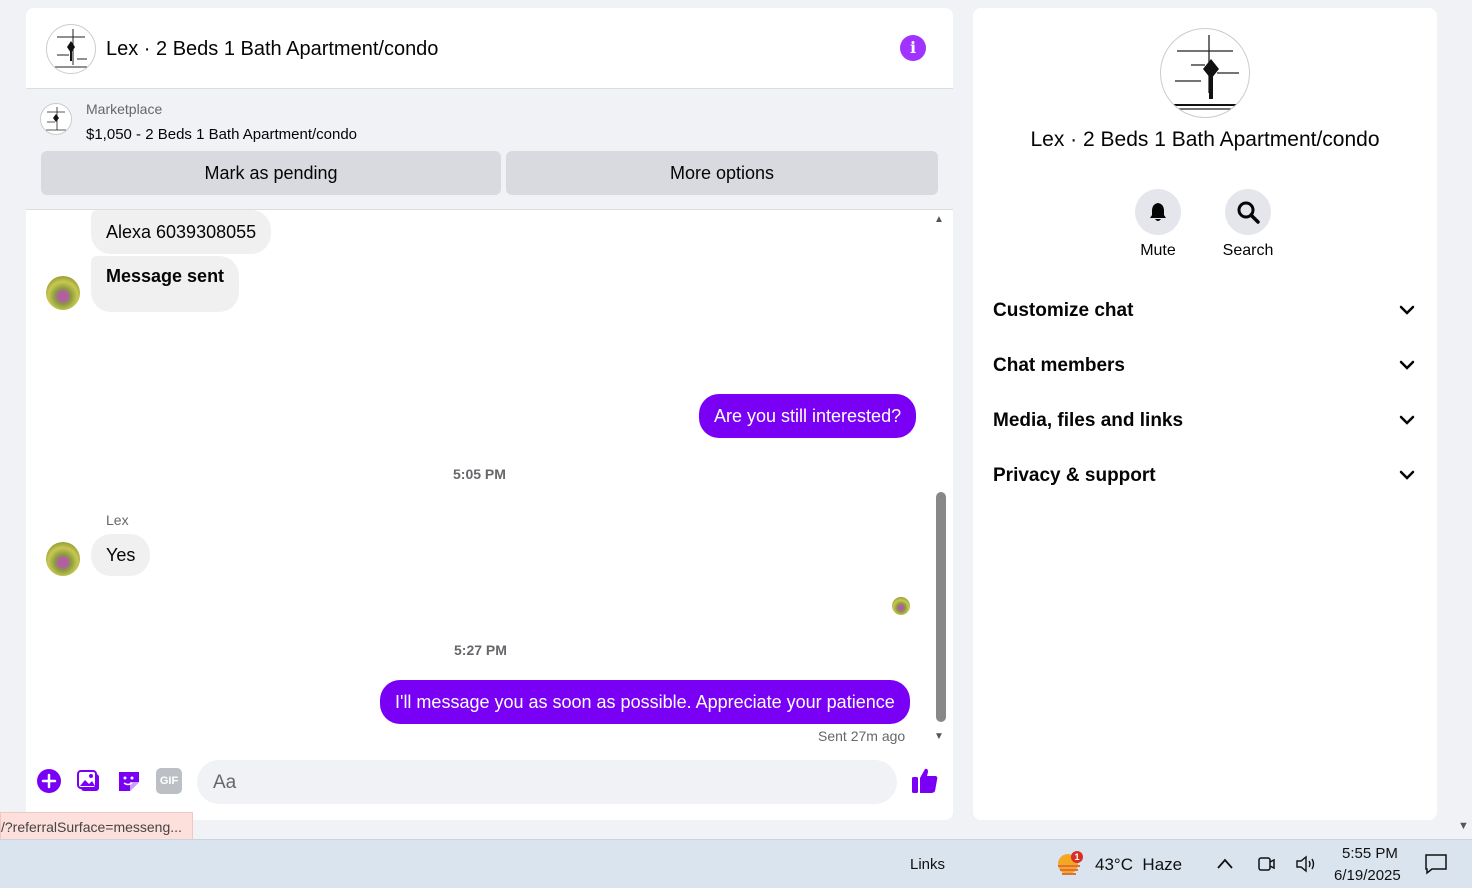 Image resolution: width=1472 pixels, height=888 pixels. What do you see at coordinates (1266, 864) in the screenshot?
I see `meet-now-icon` at bounding box center [1266, 864].